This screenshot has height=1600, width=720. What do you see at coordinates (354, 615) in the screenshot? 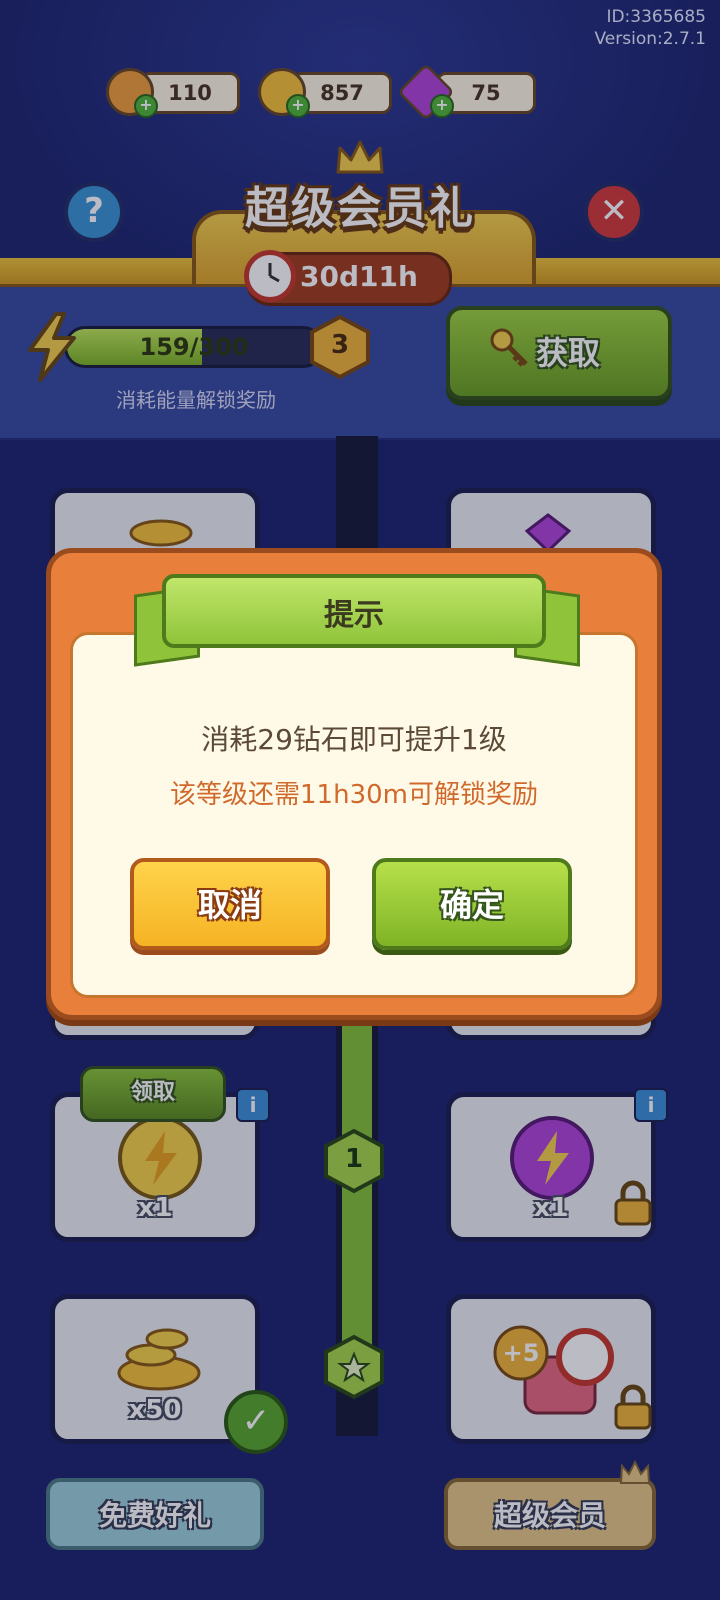
I see `dialog-title: 提示` at bounding box center [354, 615].